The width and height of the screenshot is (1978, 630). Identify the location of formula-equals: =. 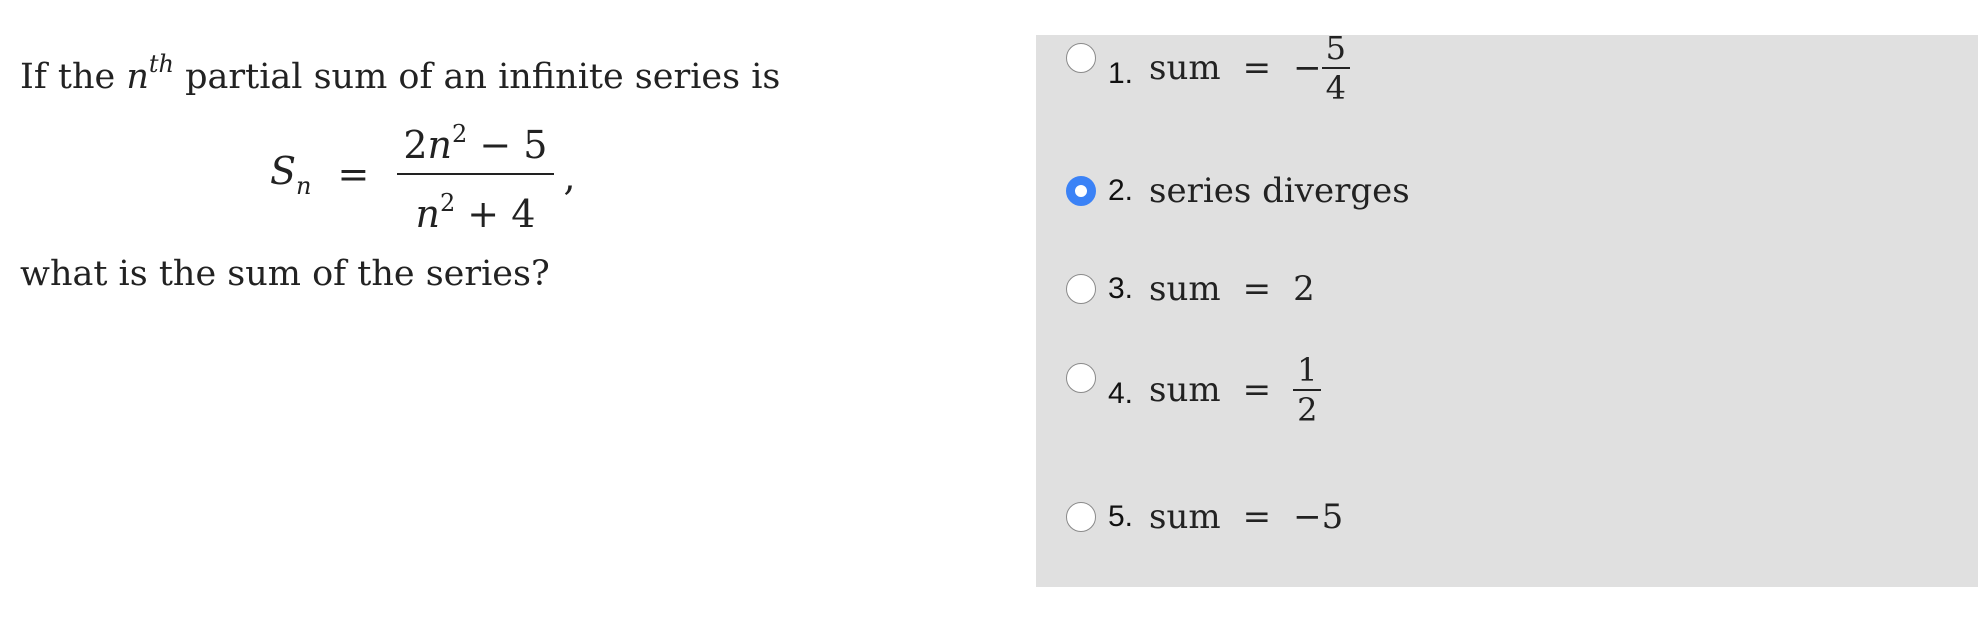
(353, 174).